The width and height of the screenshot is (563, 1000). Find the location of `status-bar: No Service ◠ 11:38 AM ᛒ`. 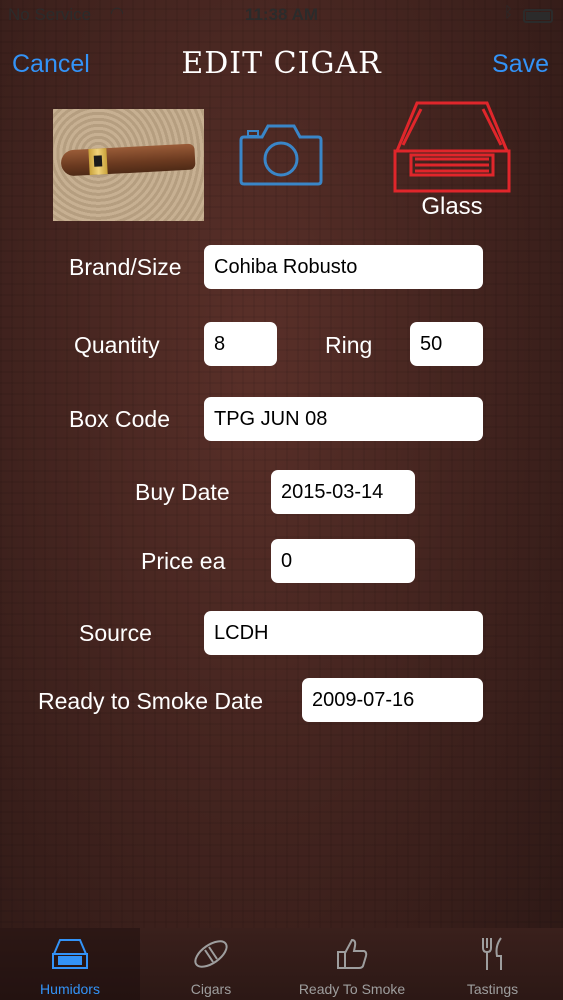

status-bar: No Service ◠ 11:38 AM ᛒ is located at coordinates (281, 16).